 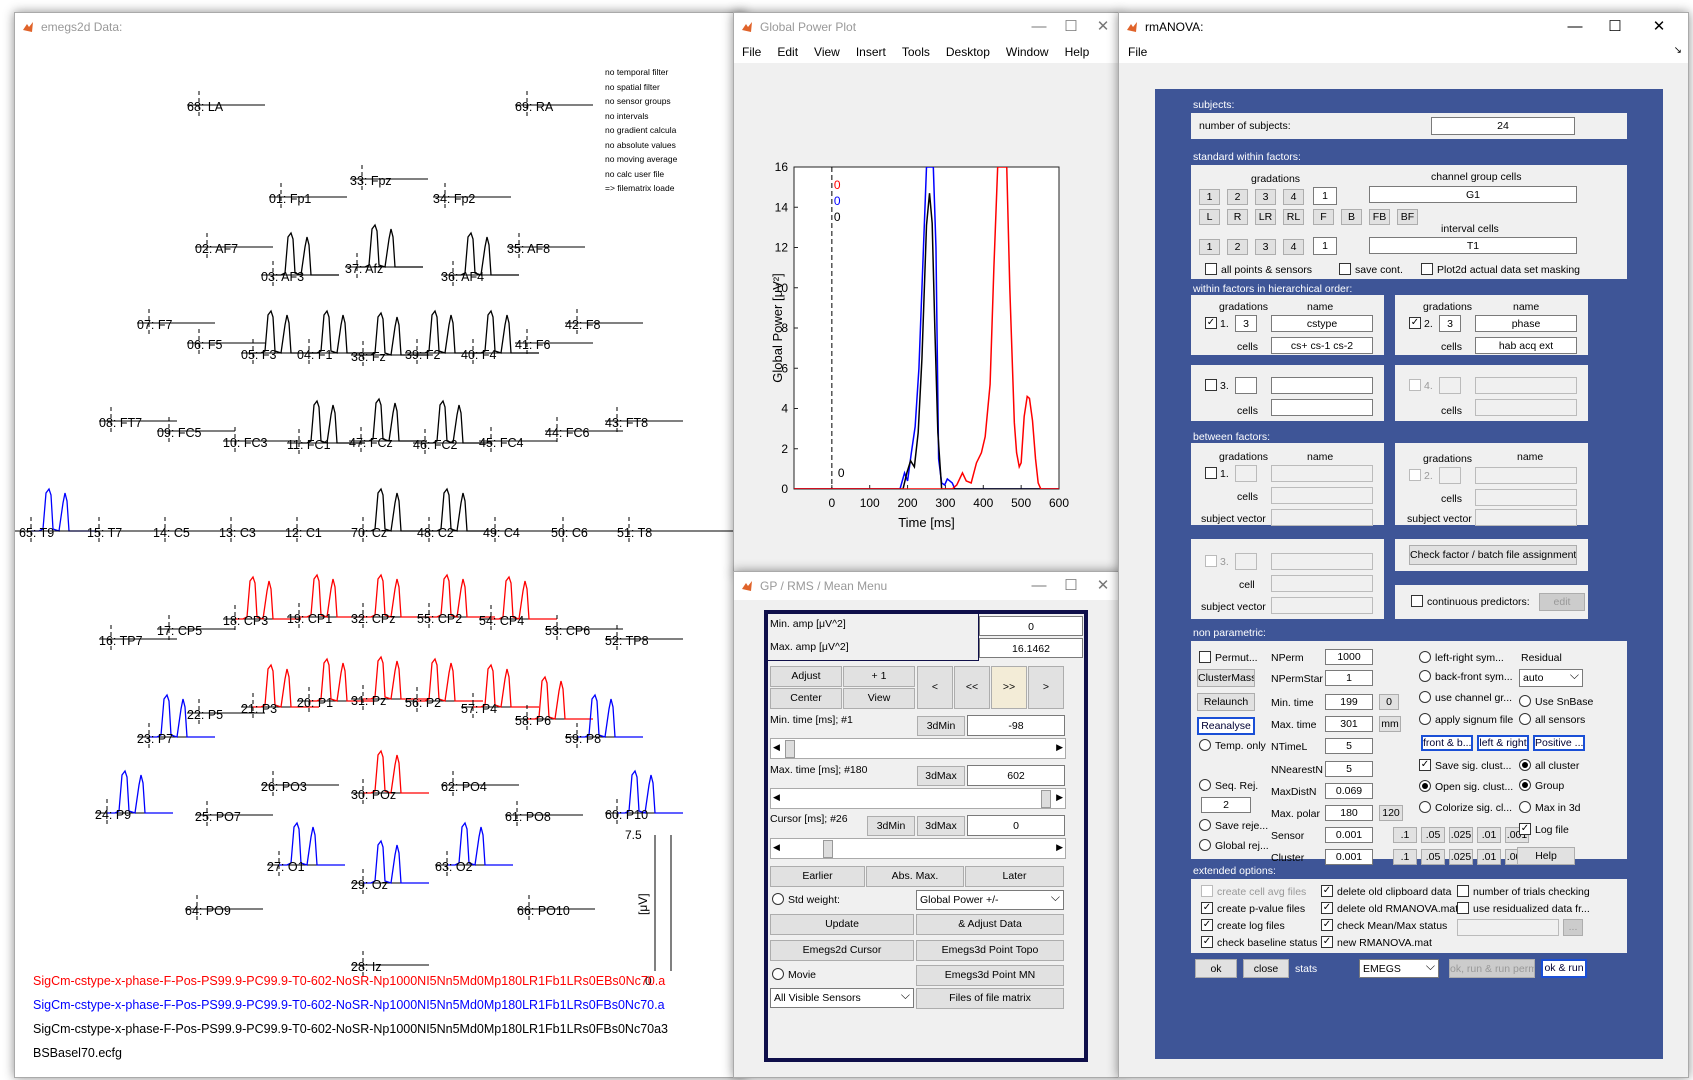 What do you see at coordinates (787, 52) in the screenshot?
I see `menu-edit: Edit` at bounding box center [787, 52].